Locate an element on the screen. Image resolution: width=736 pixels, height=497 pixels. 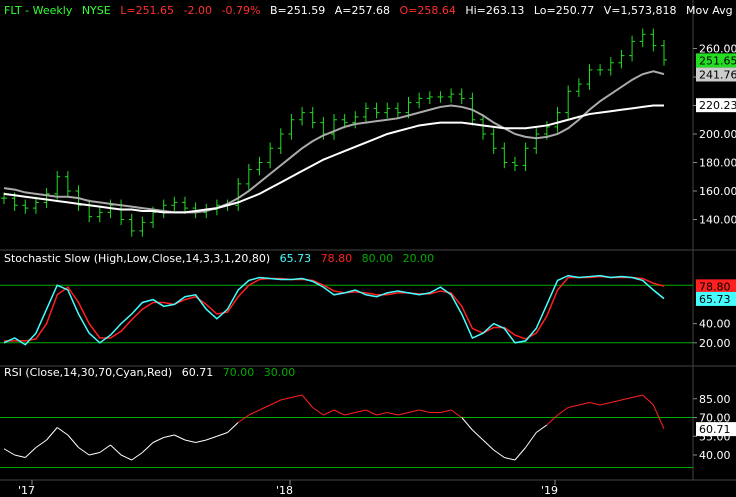
last-price-tag: 251.65 is located at coordinates (717, 60).